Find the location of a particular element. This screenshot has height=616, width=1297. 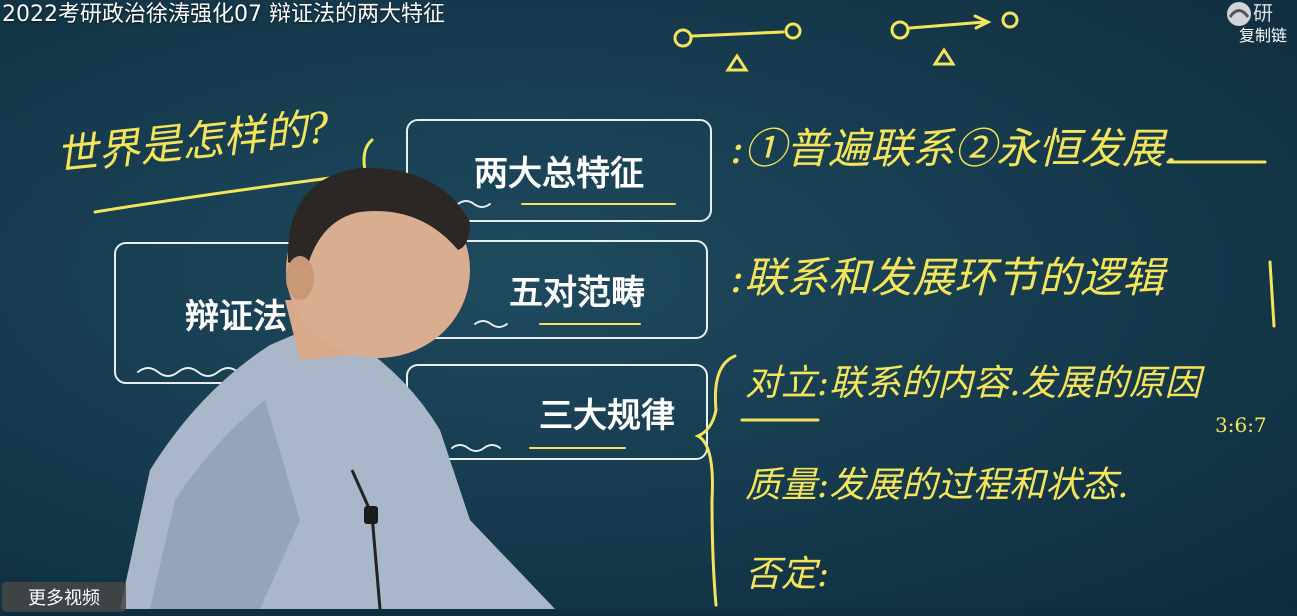

copy-link-button: 复制链 is located at coordinates (1268, 36).